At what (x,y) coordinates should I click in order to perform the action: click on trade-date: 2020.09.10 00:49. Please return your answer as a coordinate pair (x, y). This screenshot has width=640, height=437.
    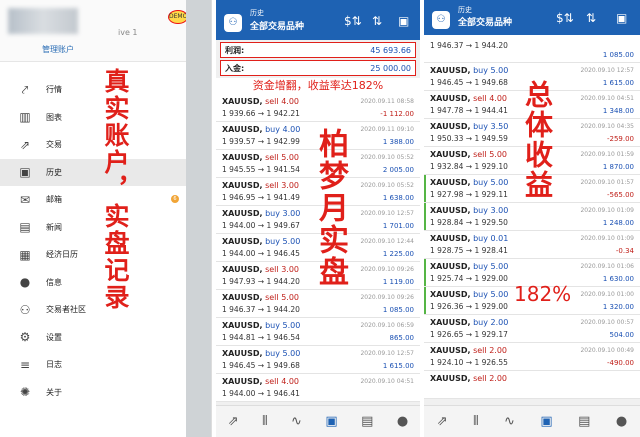
    Looking at the image, I should click on (607, 350).